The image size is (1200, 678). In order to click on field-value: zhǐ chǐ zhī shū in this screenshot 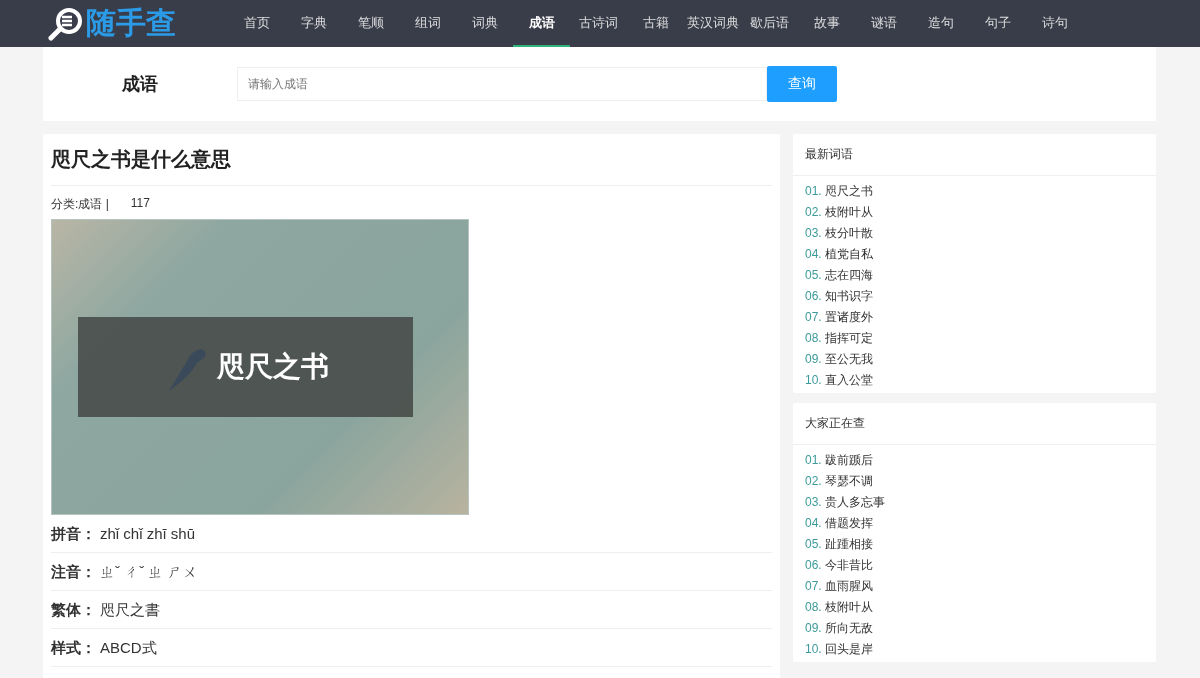, I will do `click(148, 533)`.